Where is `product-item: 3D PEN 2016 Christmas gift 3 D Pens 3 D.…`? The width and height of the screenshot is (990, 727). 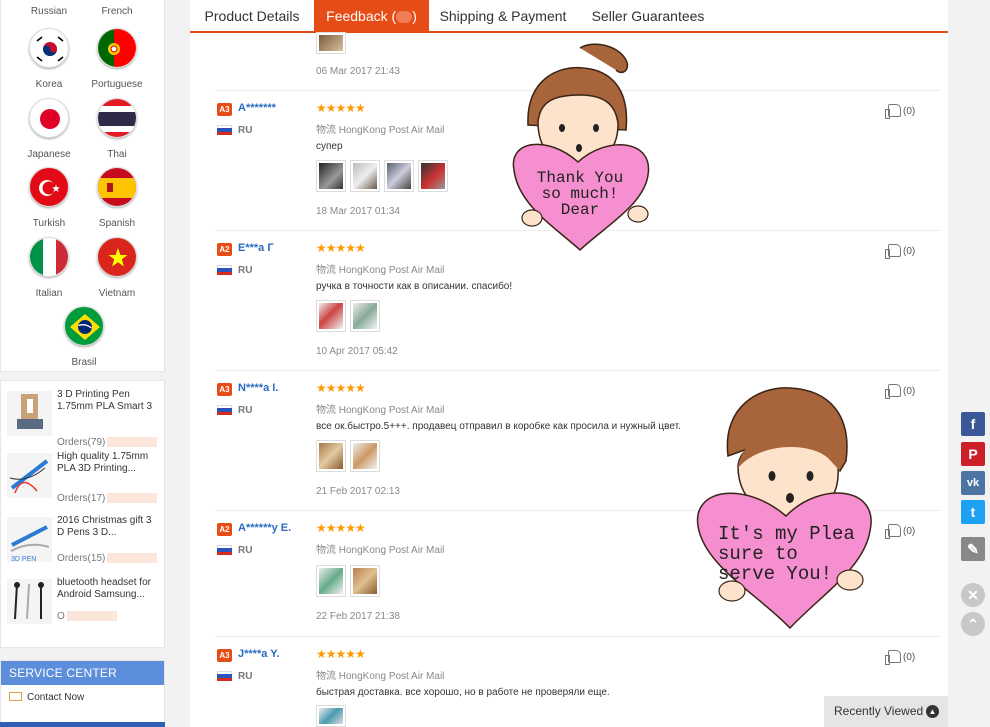
product-item: 3D PEN 2016 Christmas gift 3 D Pens 3 D.… is located at coordinates (83, 546).